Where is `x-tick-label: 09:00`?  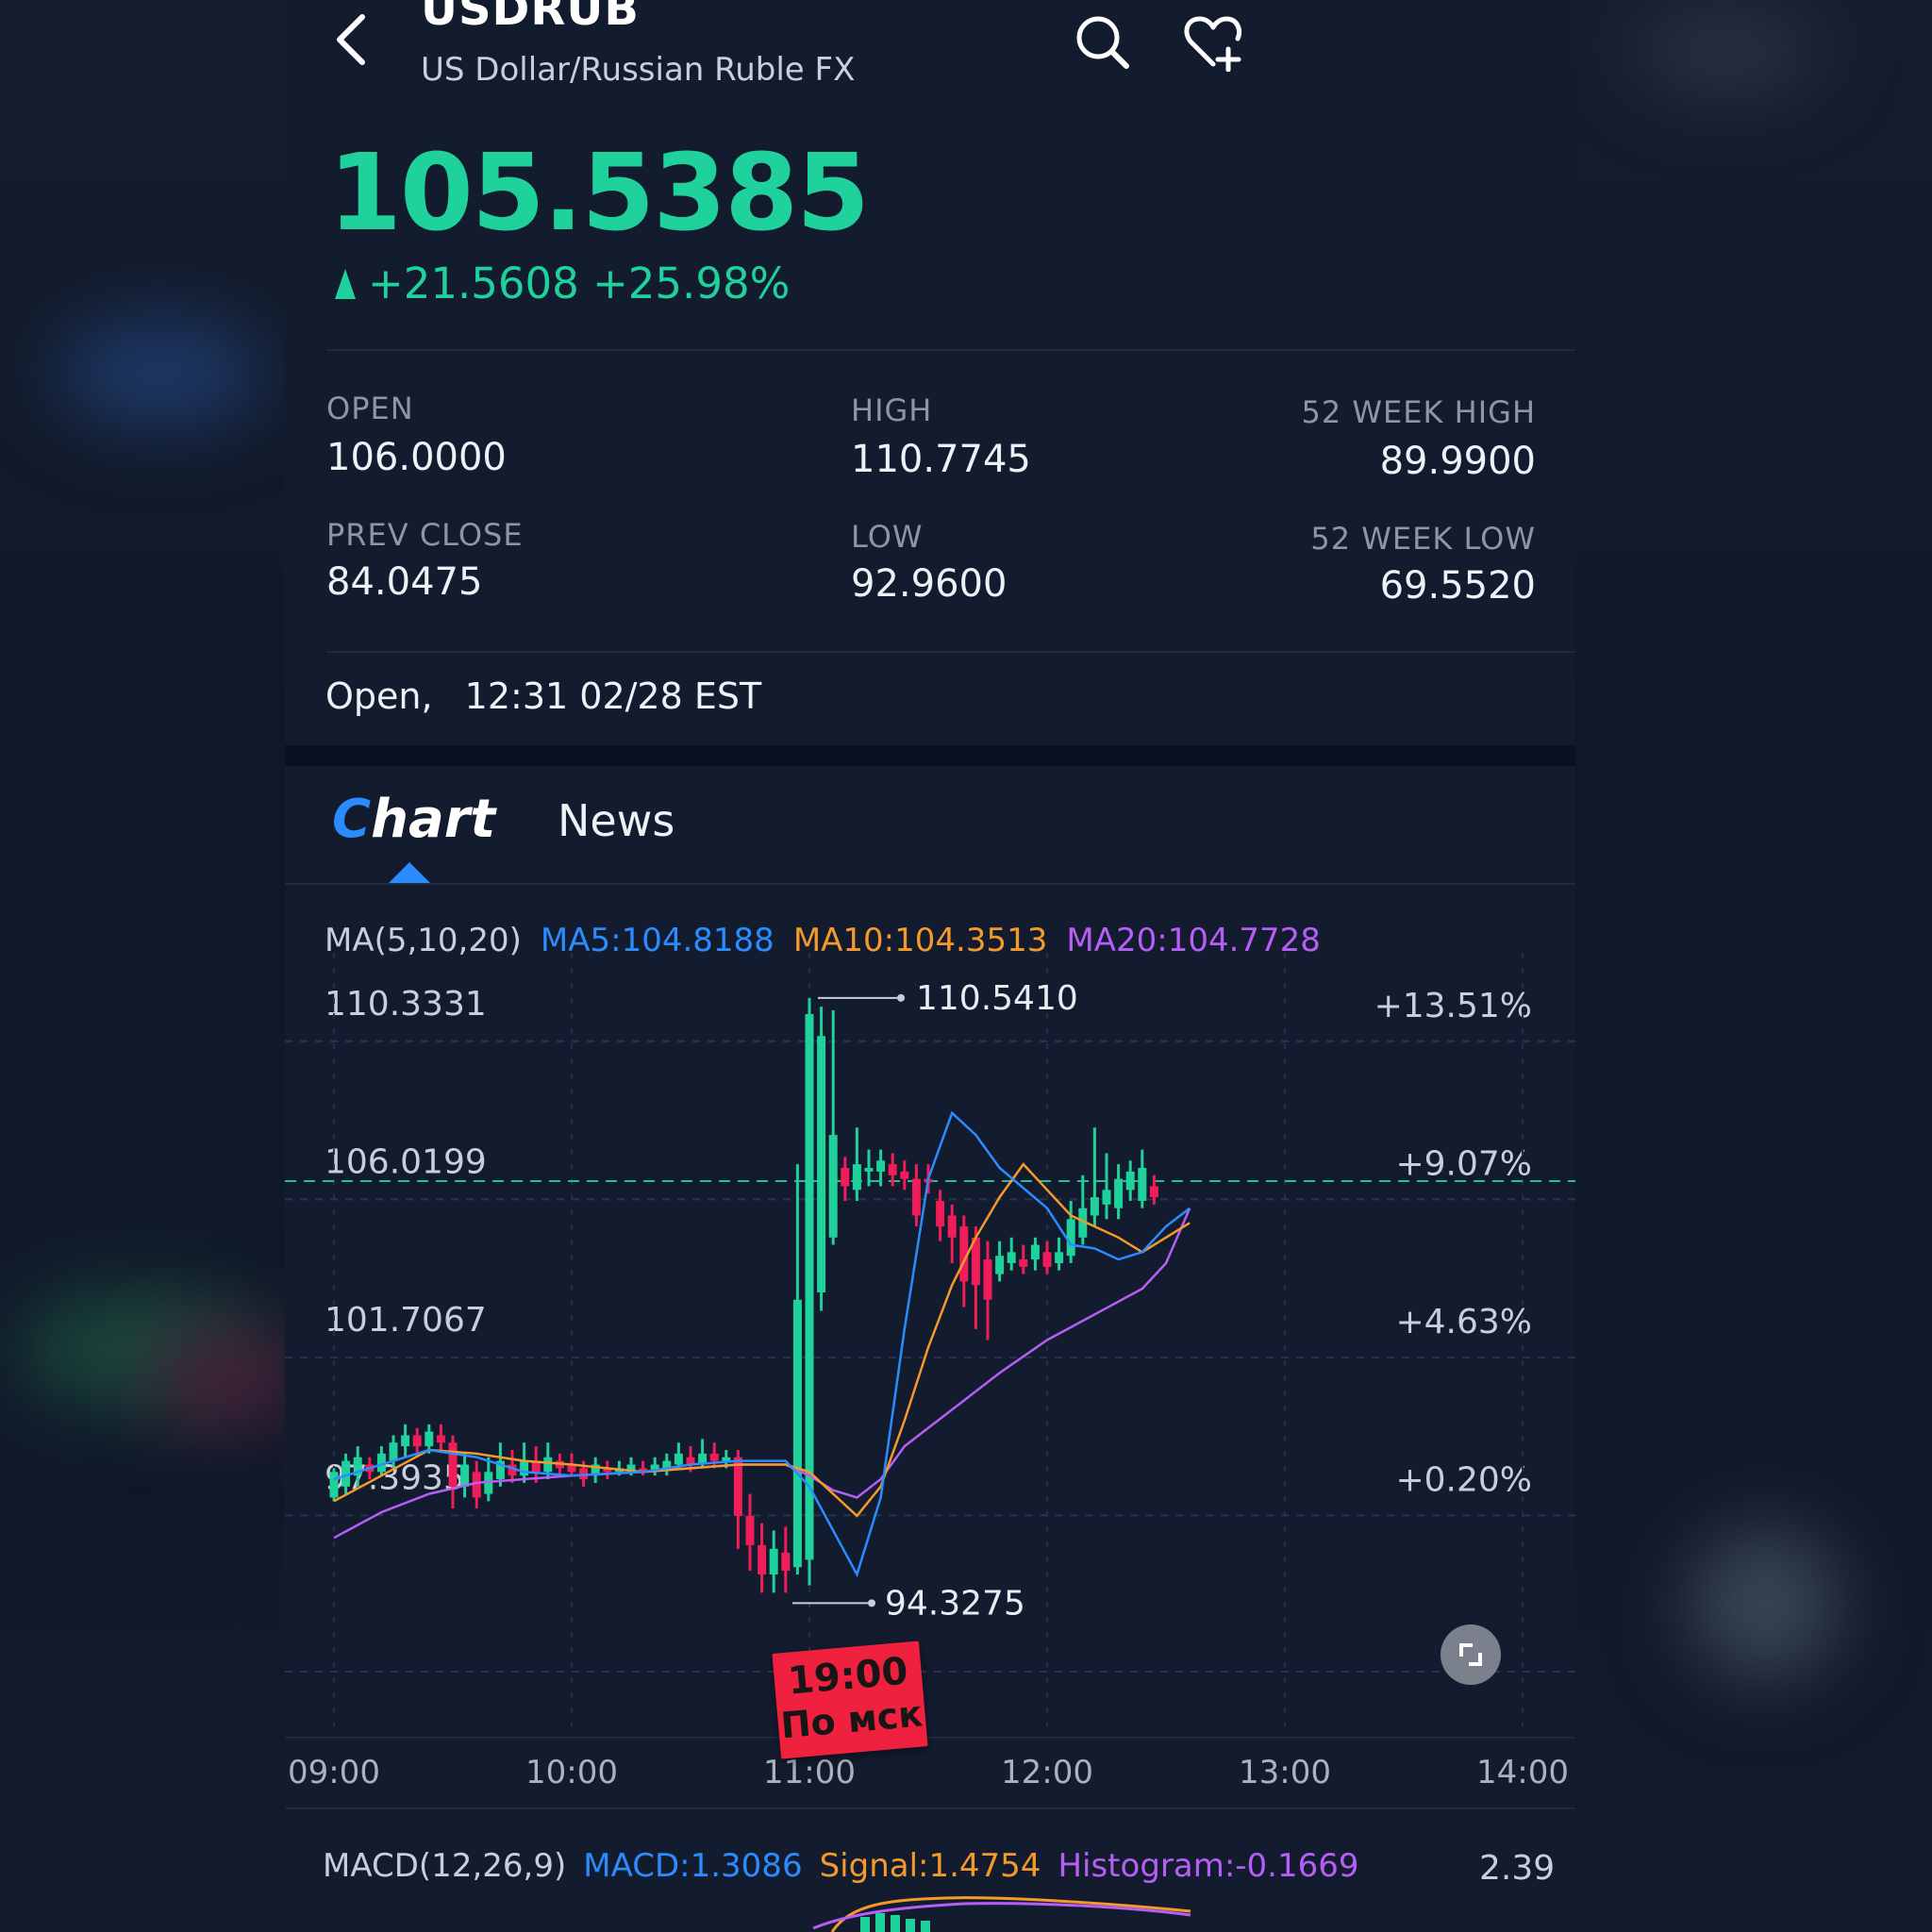
x-tick-label: 09:00 is located at coordinates (334, 1773).